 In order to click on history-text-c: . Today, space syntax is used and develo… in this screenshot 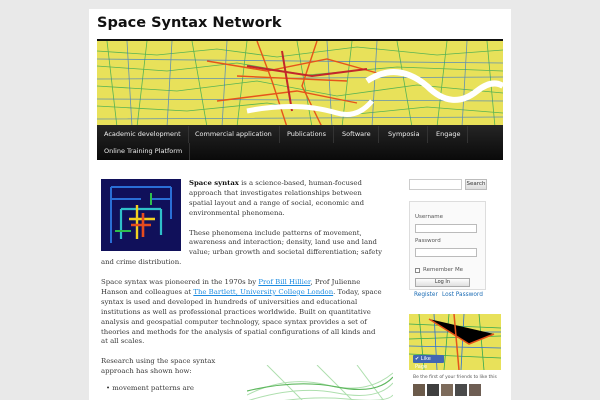, I will do `click(241, 316)`.